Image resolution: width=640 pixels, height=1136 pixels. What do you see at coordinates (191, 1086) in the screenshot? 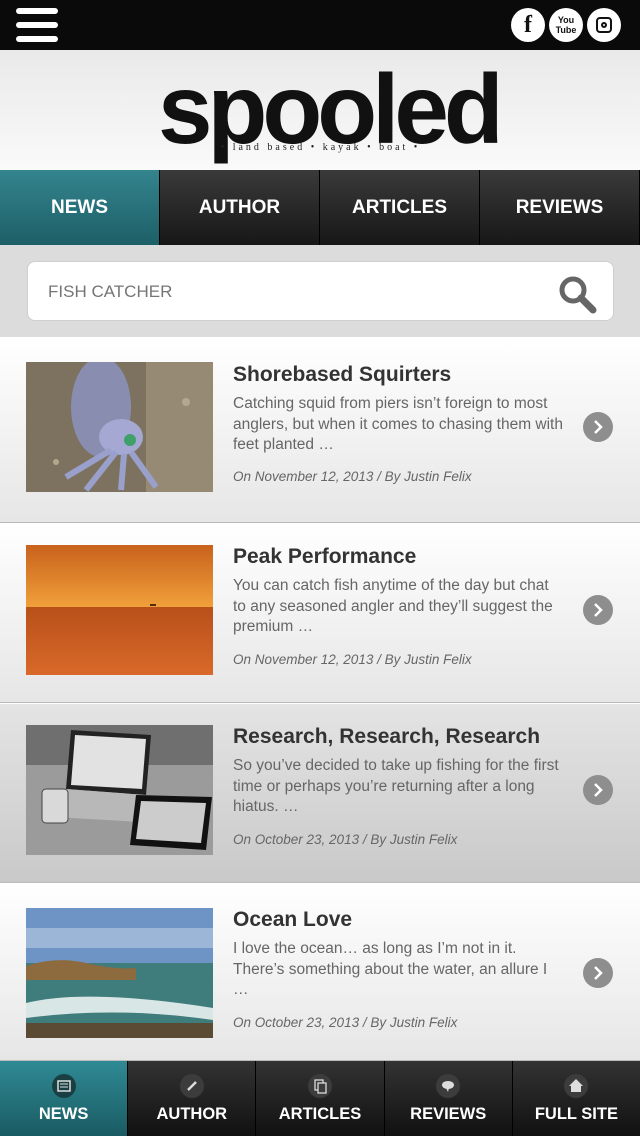
I see `pencil-icon` at bounding box center [191, 1086].